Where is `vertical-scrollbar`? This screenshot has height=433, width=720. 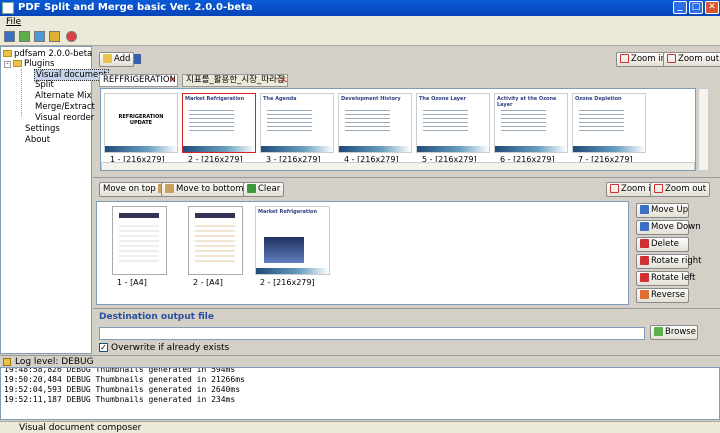
vertical-scrollbar is located at coordinates (703, 129).